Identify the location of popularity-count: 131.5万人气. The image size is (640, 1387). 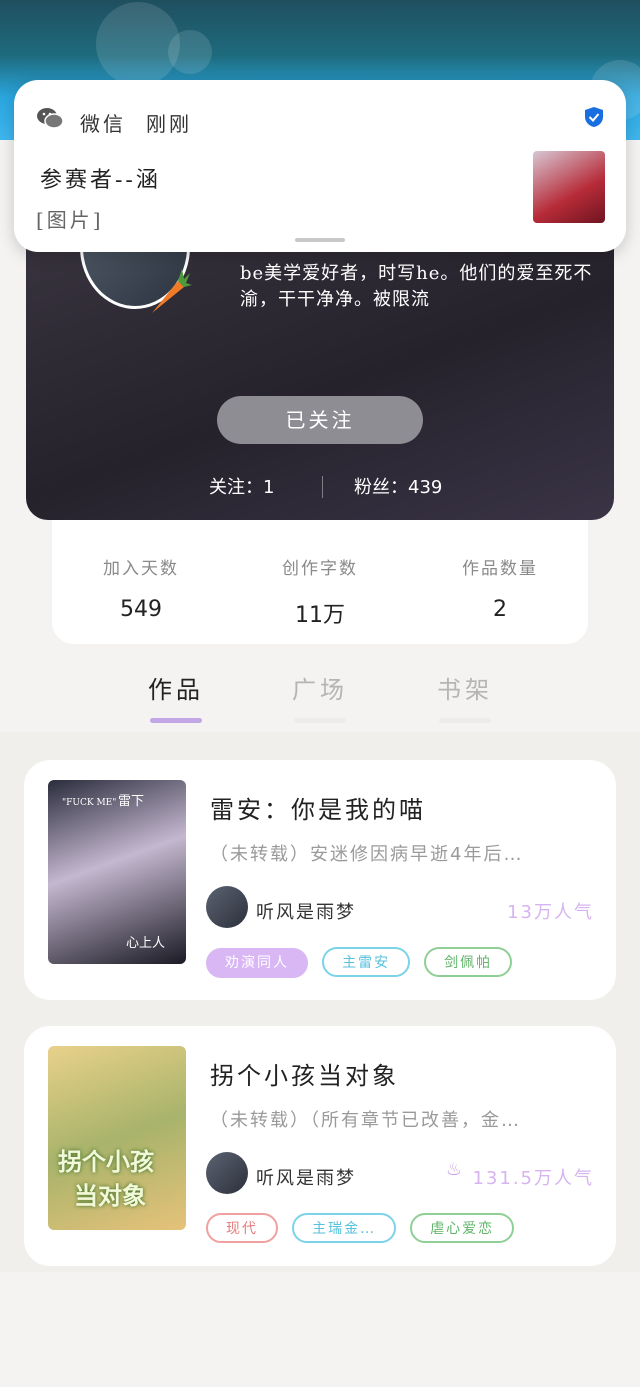
(533, 1178).